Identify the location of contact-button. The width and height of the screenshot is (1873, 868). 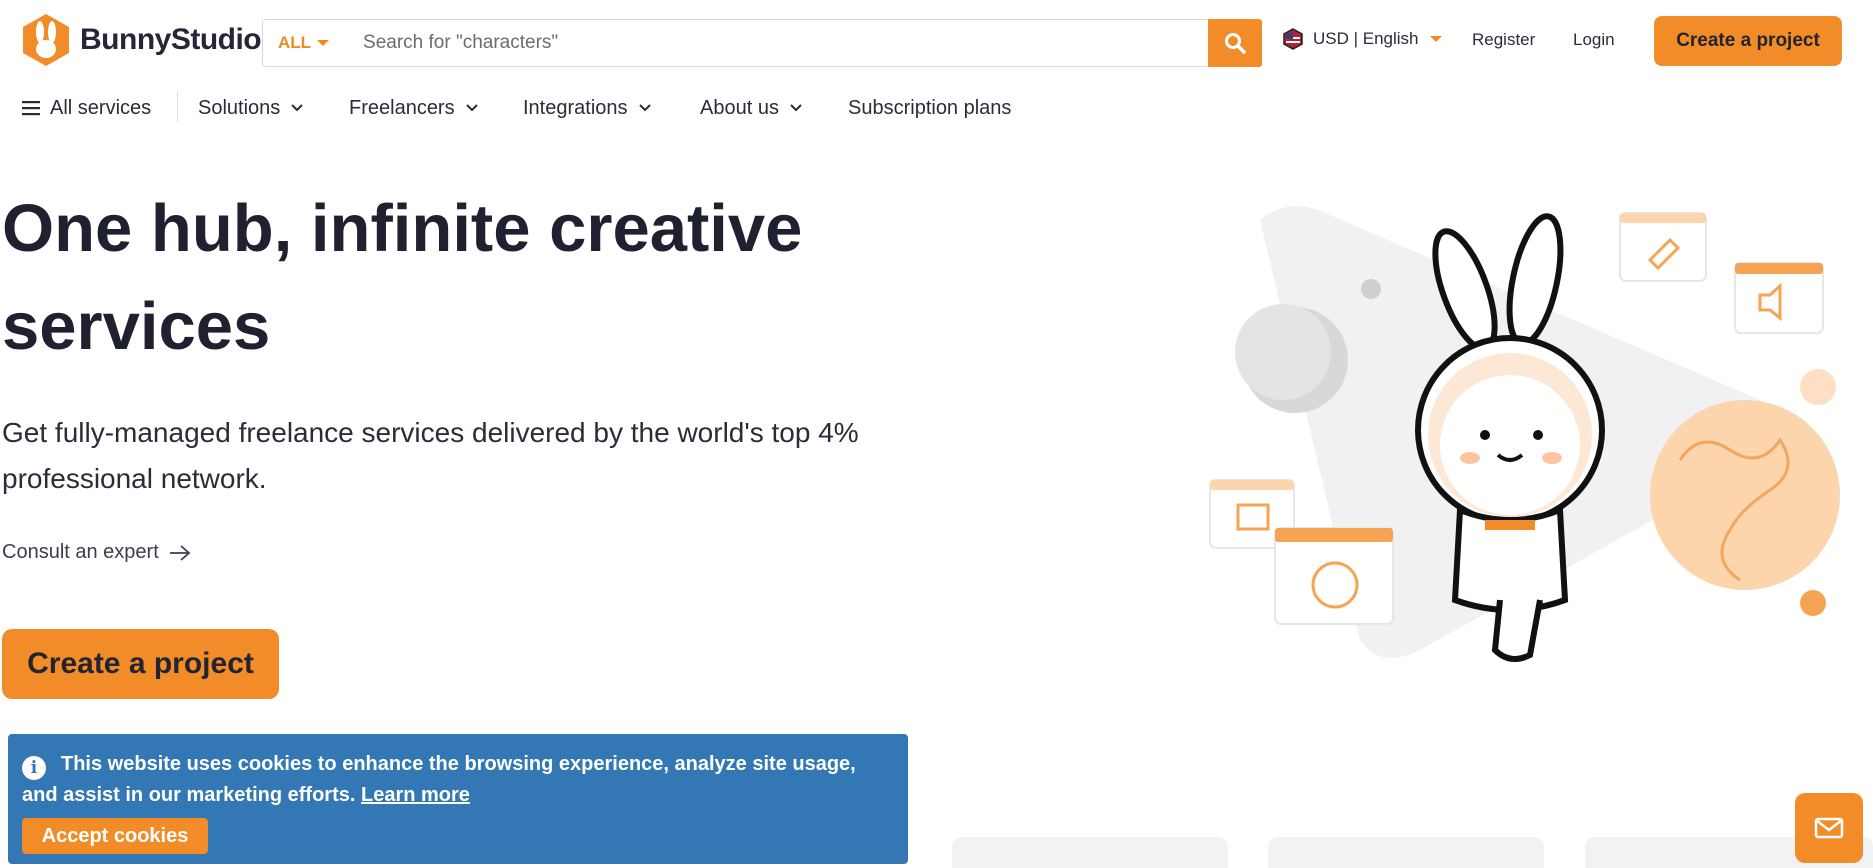
(1829, 828).